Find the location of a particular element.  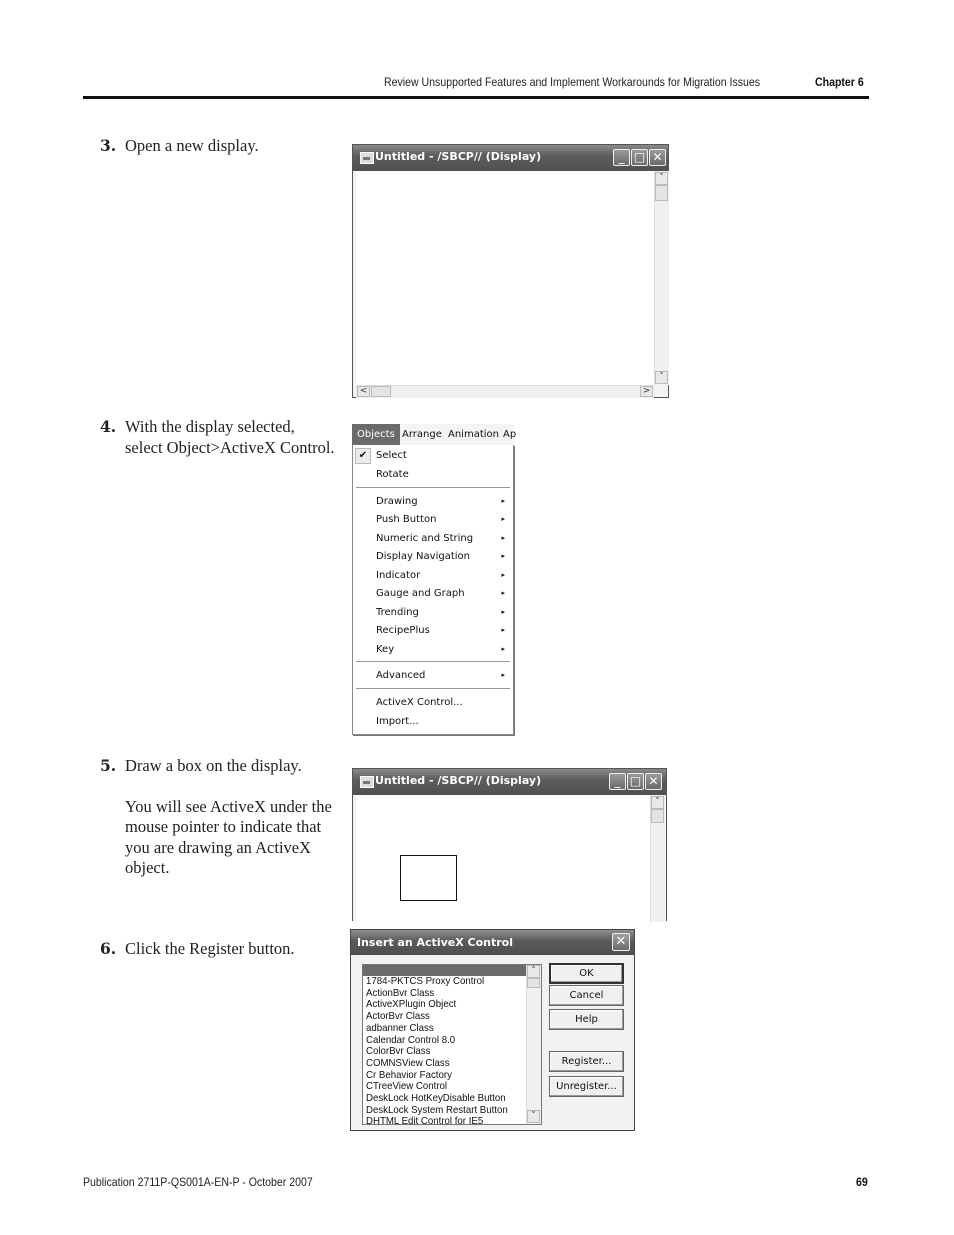

menu-item-drawing: Drawing is located at coordinates (397, 501).